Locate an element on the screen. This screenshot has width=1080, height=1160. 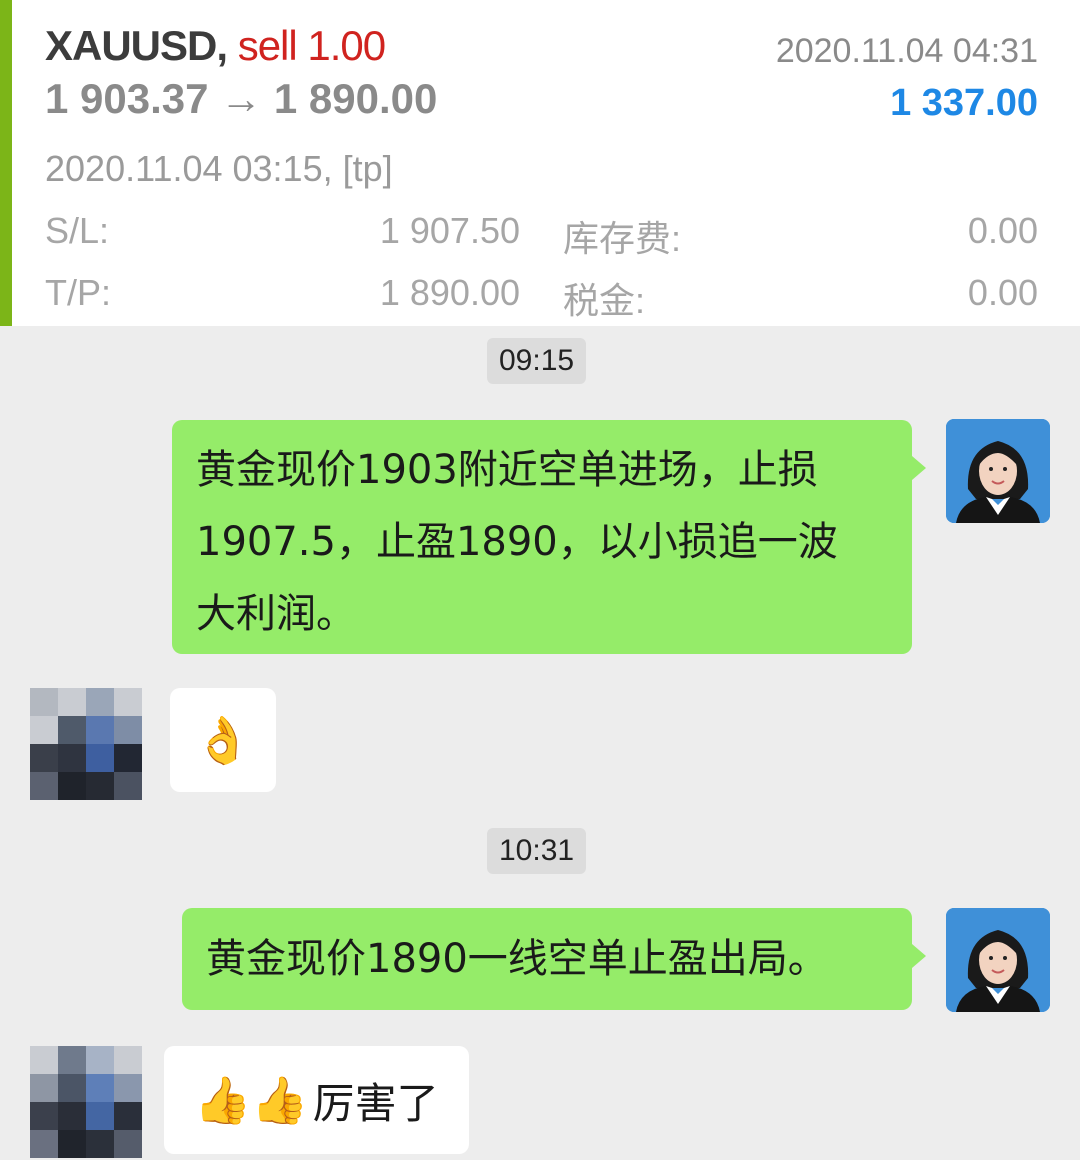
trade-prices: 1 903.37 → 1 890.00 is located at coordinates (241, 99).